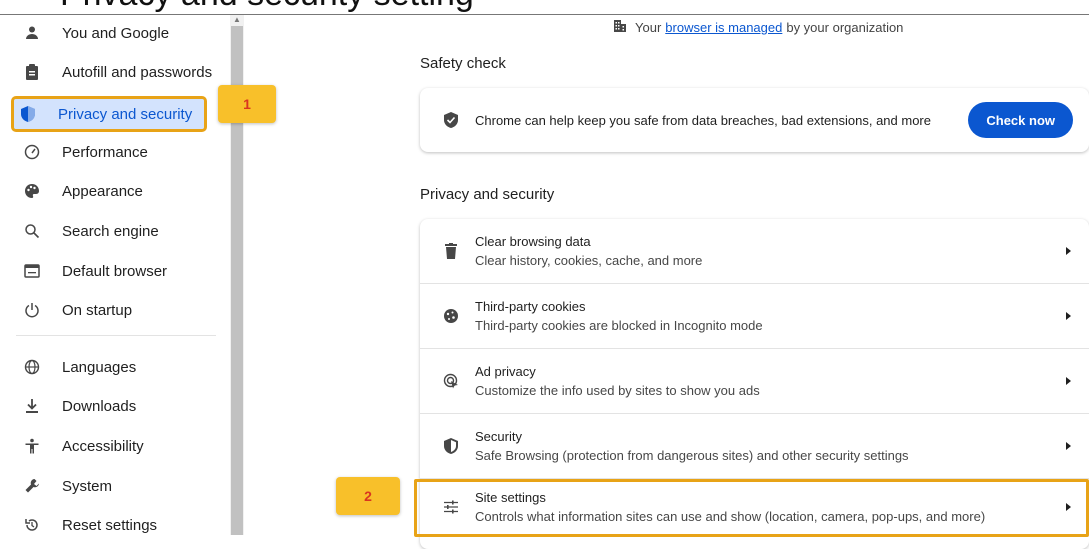 Image resolution: width=1089 pixels, height=549 pixels. I want to click on sidebar-item-autofill: Autofill and passwords, so click(114, 72).